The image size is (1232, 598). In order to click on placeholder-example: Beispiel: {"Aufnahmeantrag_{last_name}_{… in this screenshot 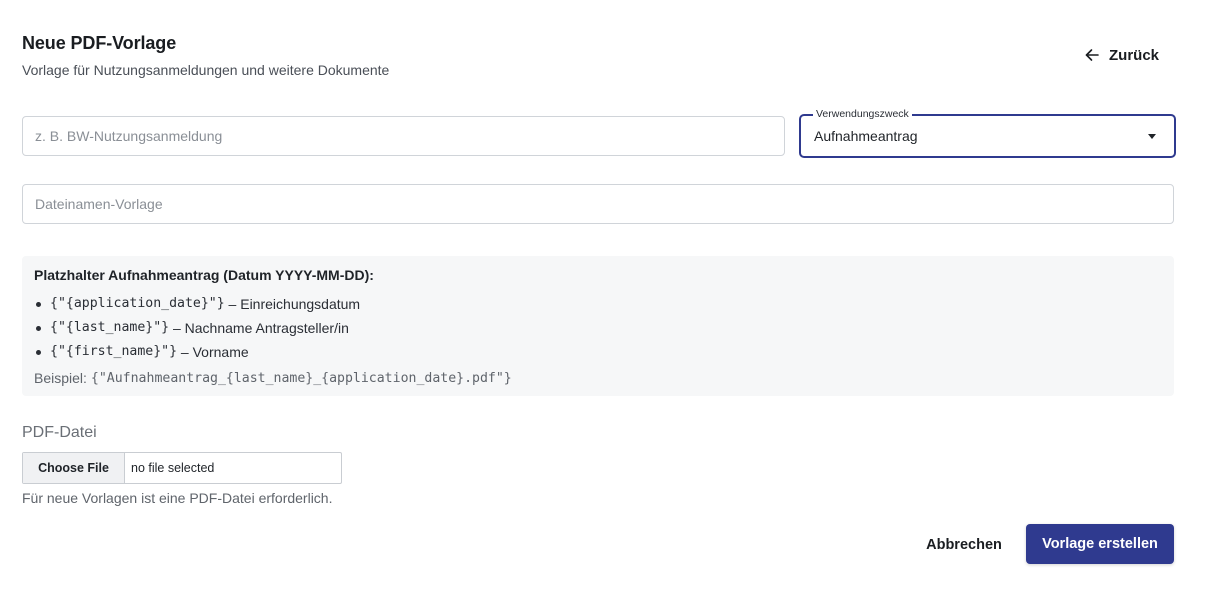, I will do `click(273, 378)`.